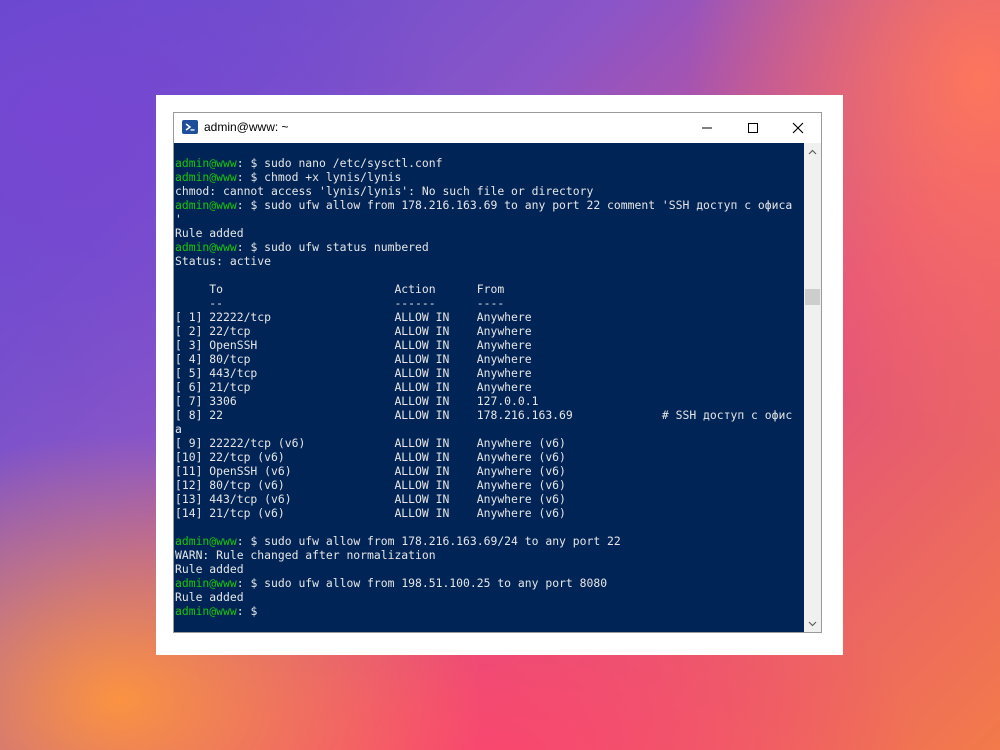 This screenshot has width=1000, height=750. I want to click on line-text: [ 7] 3306 ALLOW IN 127.0.0.1, so click(357, 401).